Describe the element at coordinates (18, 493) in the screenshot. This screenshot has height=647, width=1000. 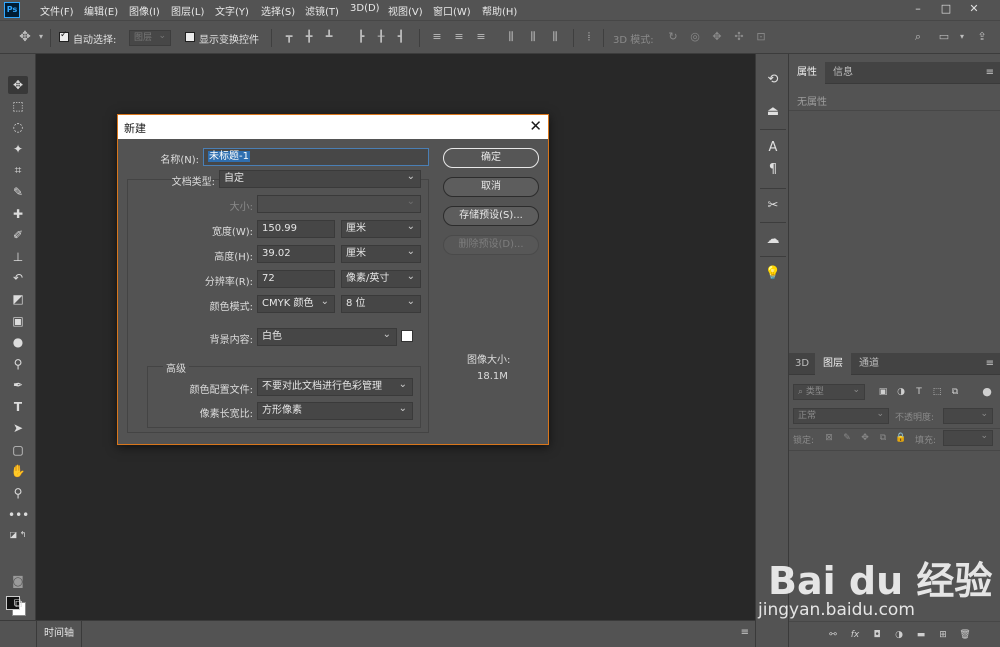
I see `zoom-tool-icon: ⚲` at that location.